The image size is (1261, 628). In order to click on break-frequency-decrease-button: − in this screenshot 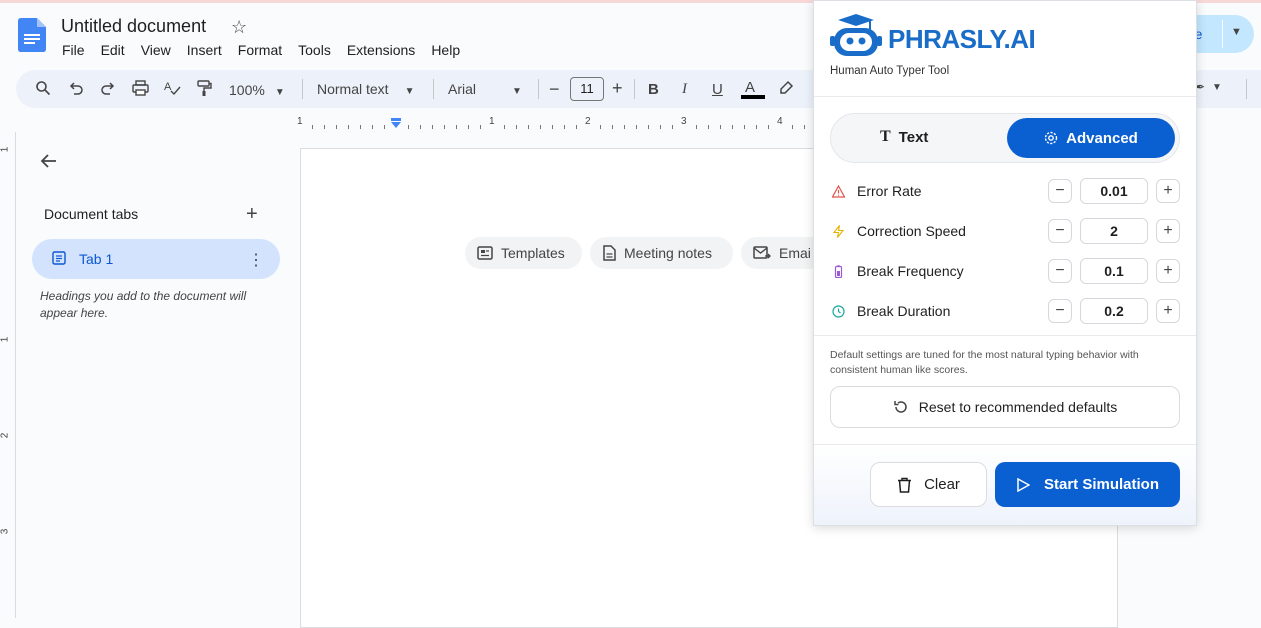, I will do `click(1060, 271)`.